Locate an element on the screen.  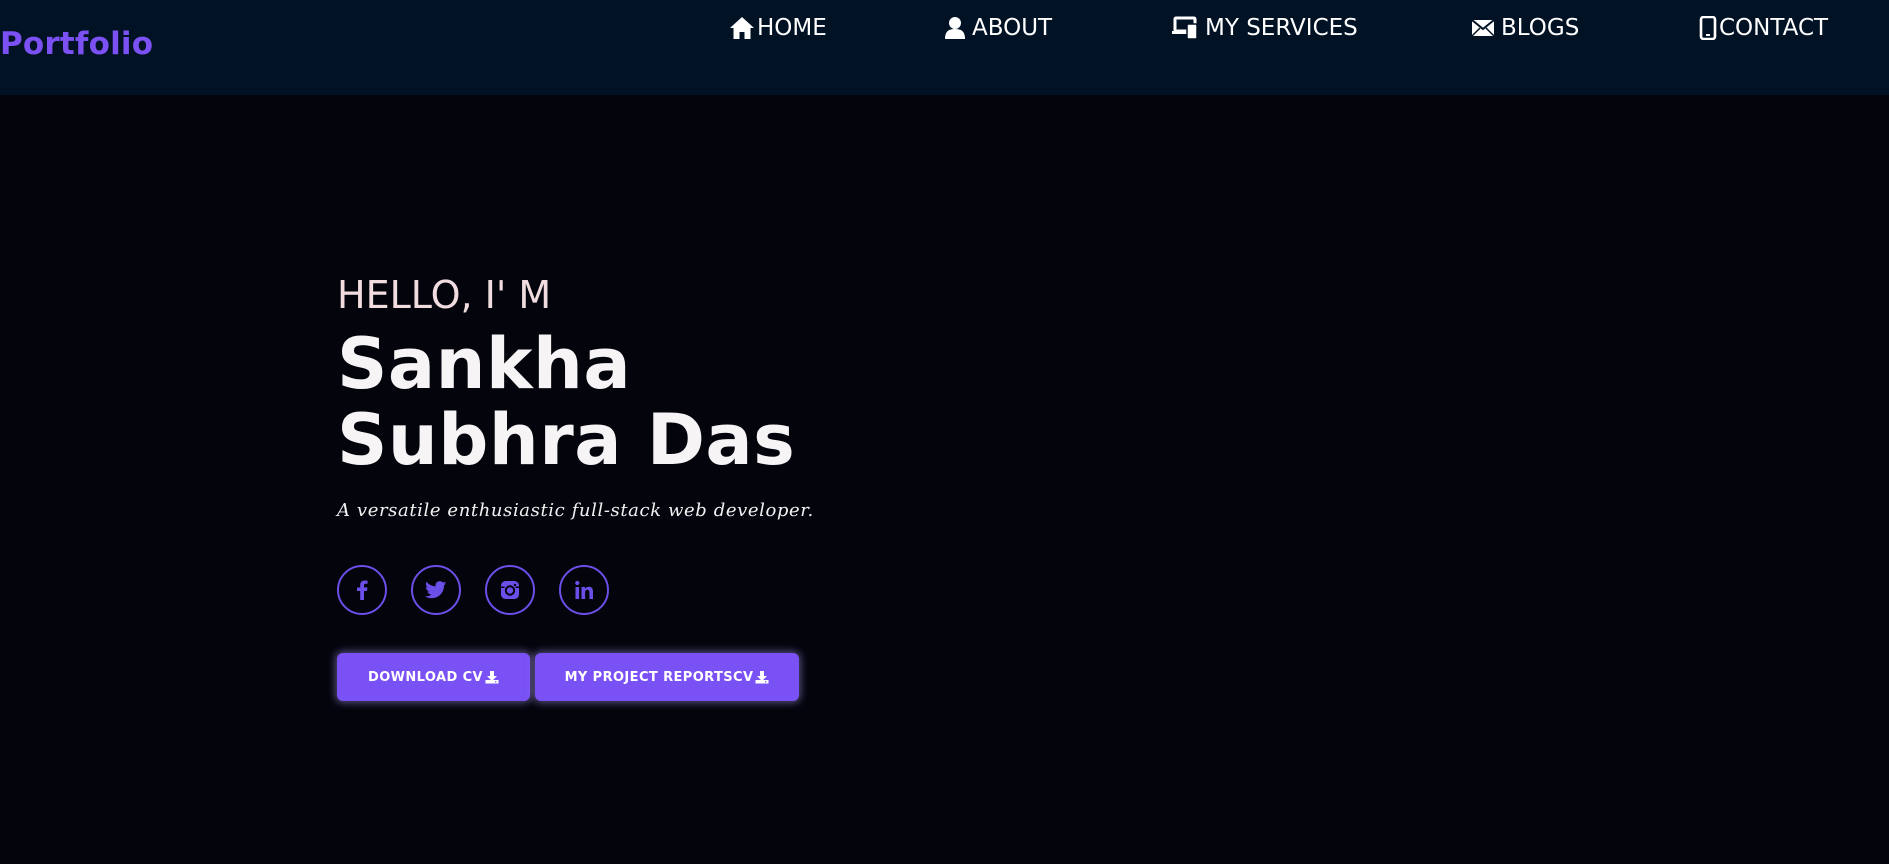
nav-item-home: HOME is located at coordinates (778, 28).